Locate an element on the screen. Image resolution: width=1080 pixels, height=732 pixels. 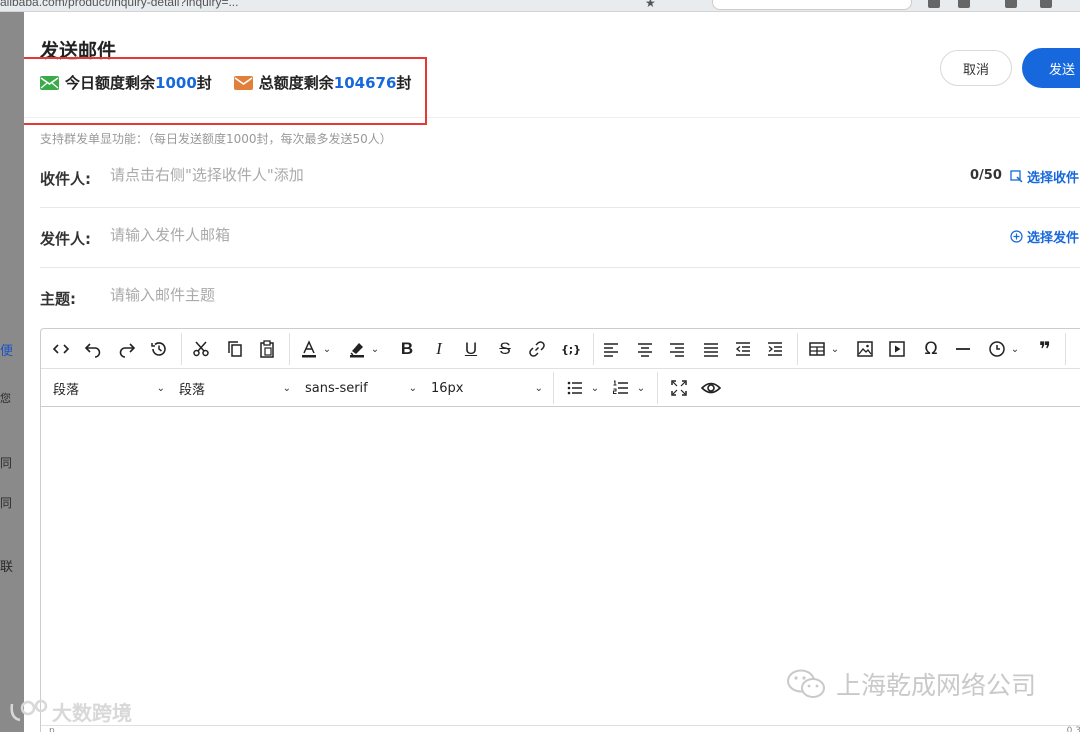
subject-input is located at coordinates (460, 295).